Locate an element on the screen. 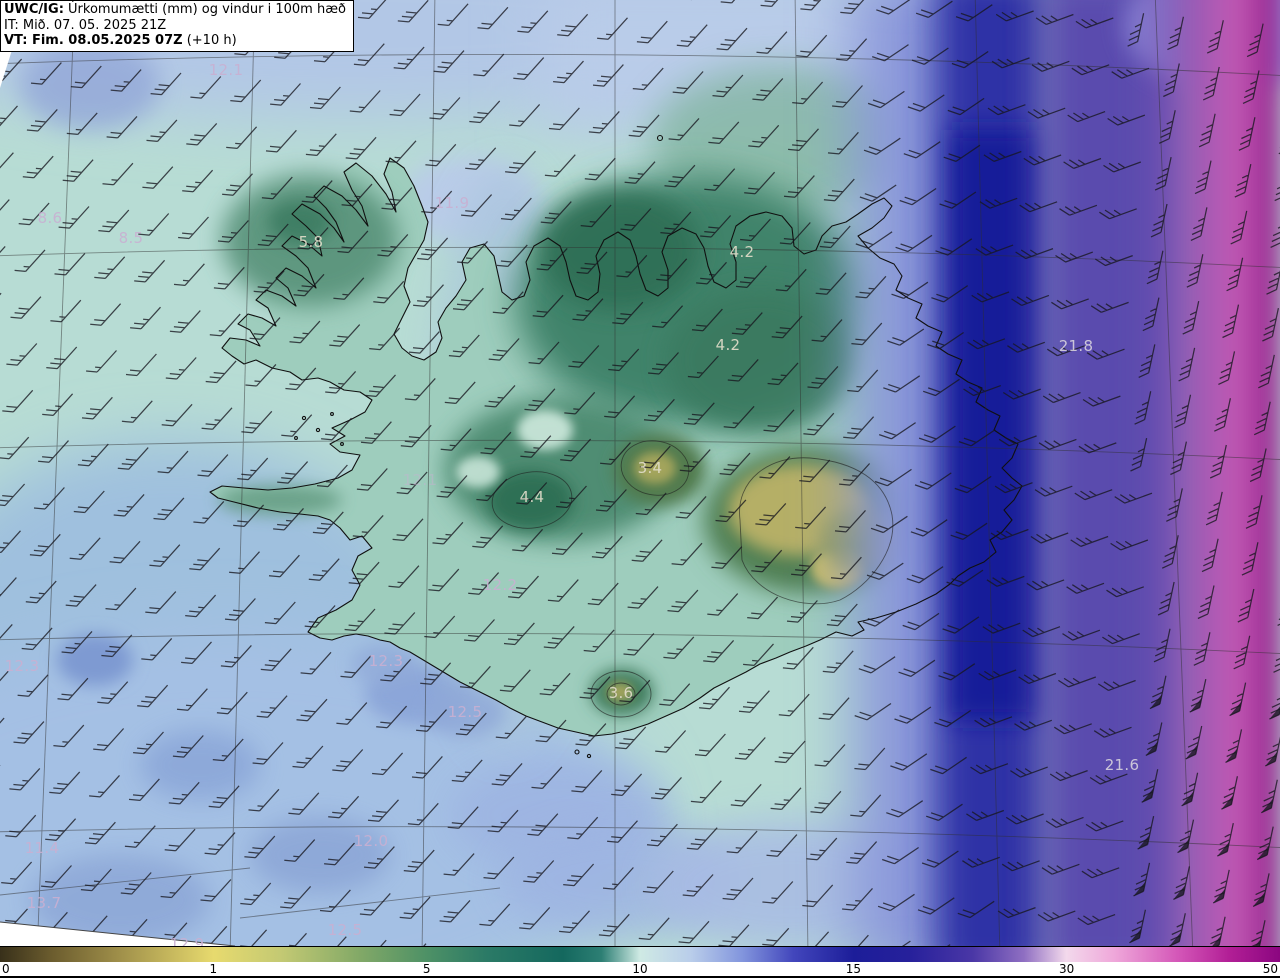 The width and height of the screenshot is (1280, 978). colorbar-tick-3: 10 is located at coordinates (640, 969).